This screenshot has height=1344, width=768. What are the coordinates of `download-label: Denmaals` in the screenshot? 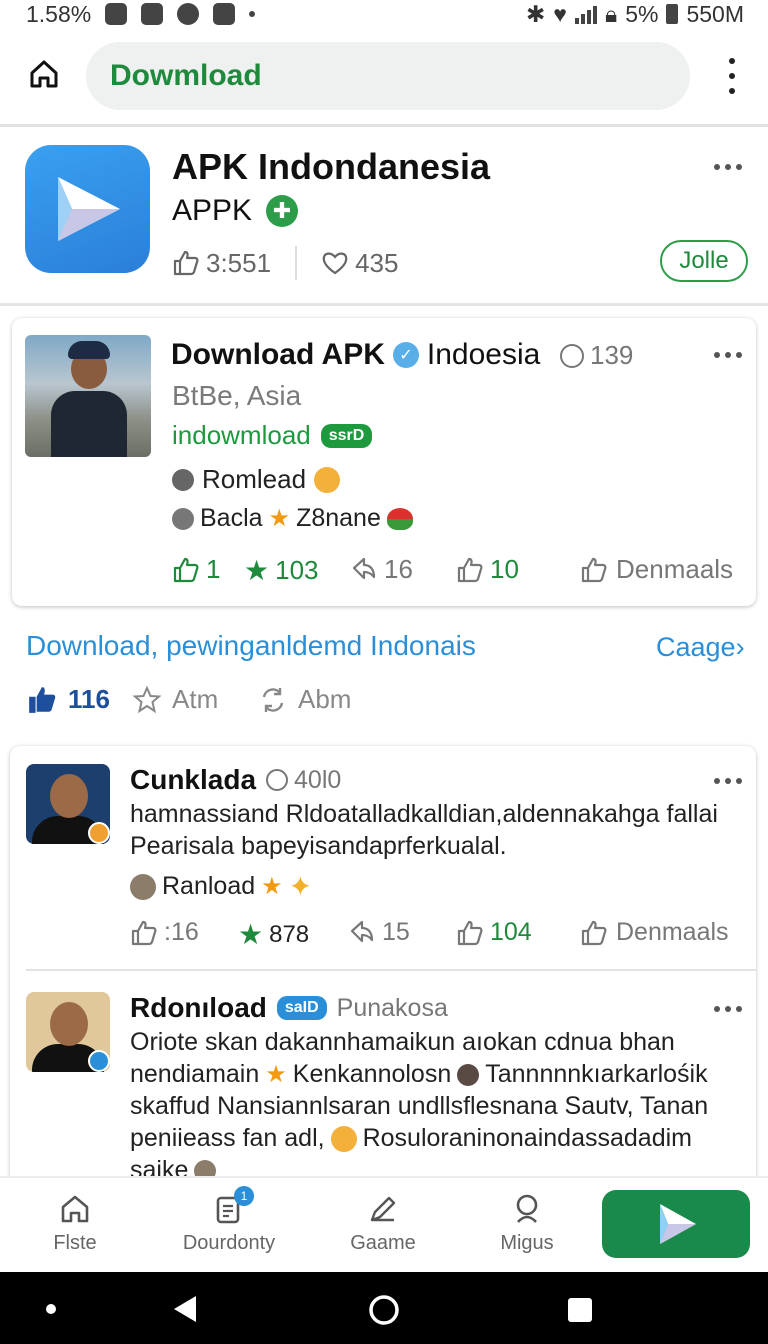 It's located at (672, 932).